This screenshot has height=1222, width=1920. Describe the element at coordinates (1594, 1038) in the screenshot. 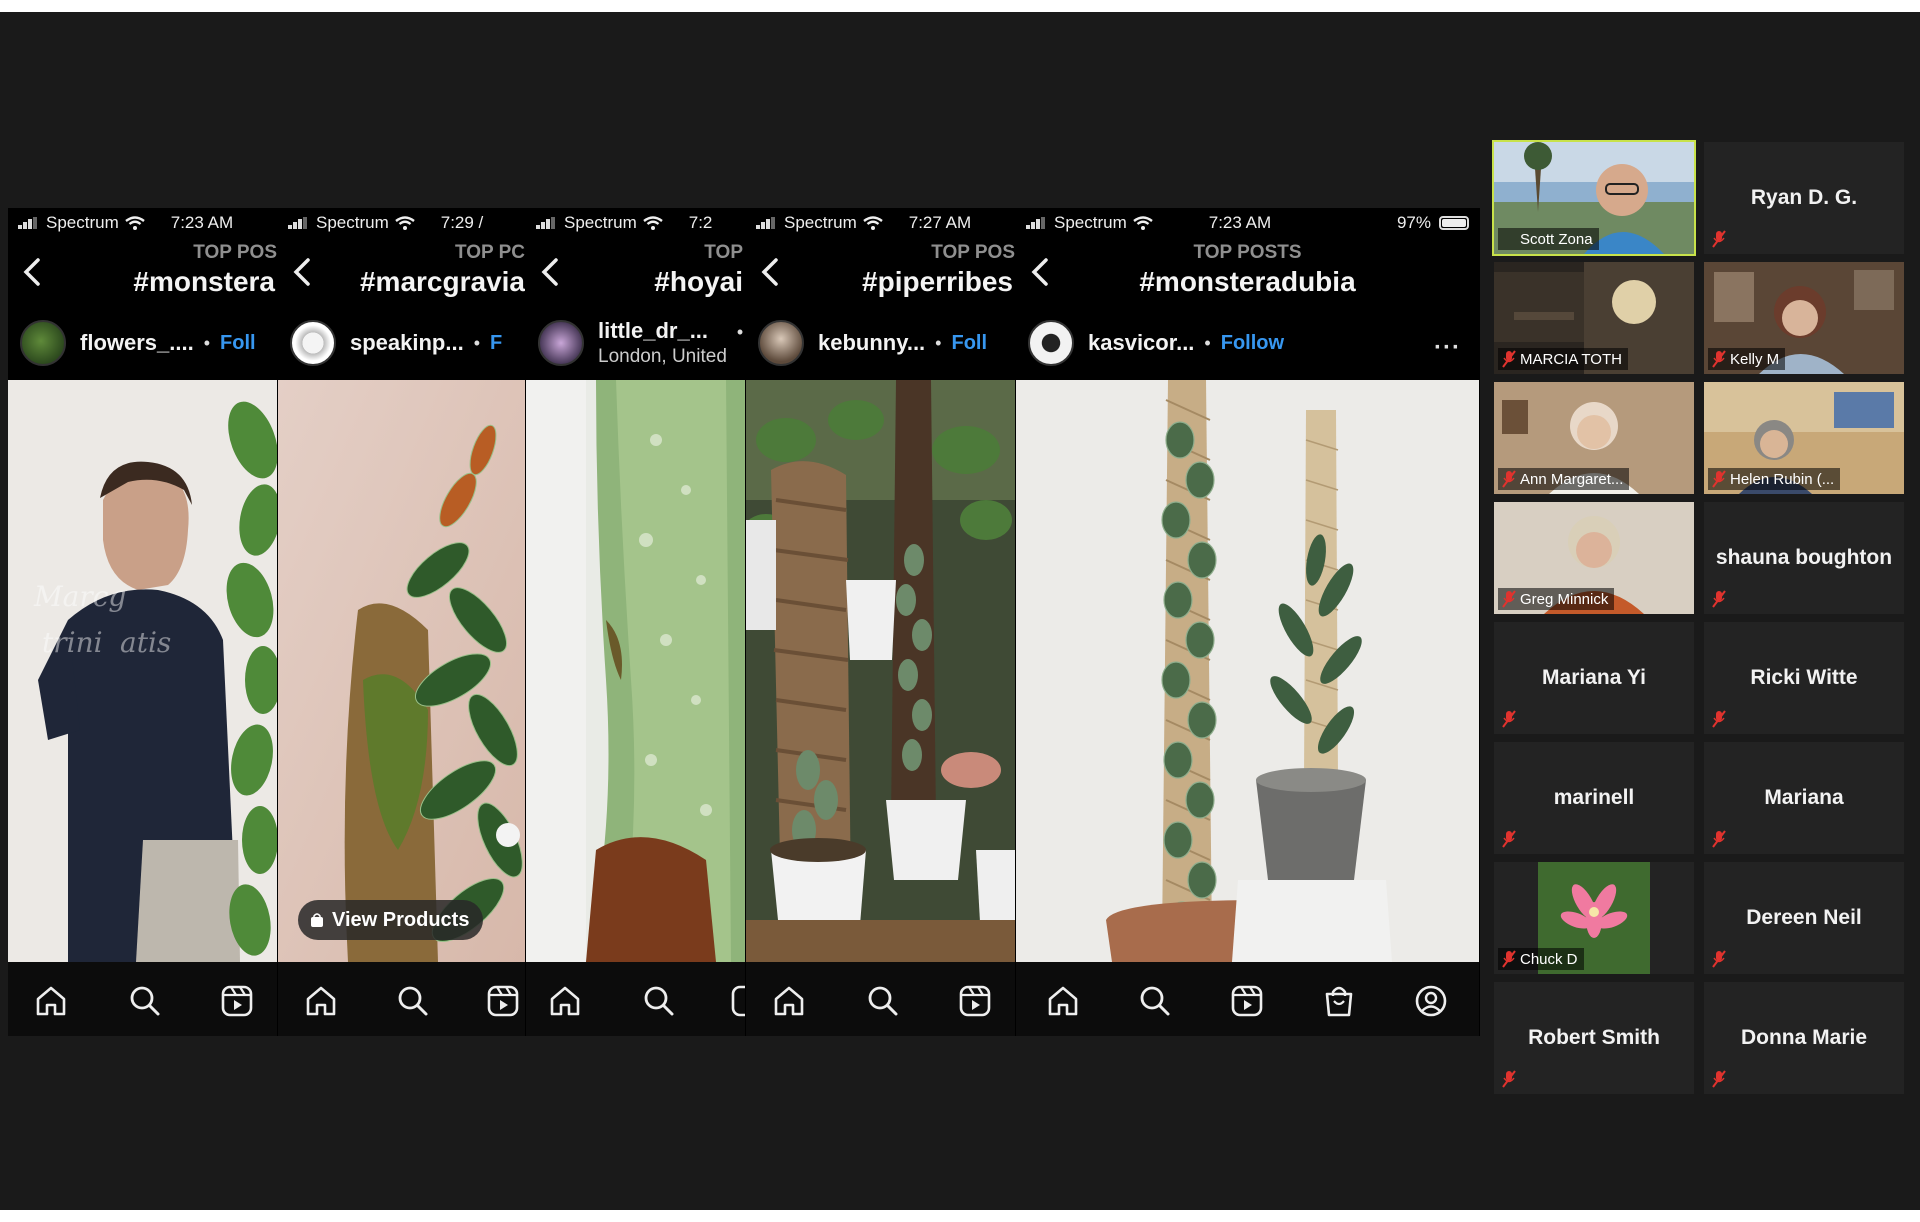

I see `participant-tile: Robert Smith` at that location.